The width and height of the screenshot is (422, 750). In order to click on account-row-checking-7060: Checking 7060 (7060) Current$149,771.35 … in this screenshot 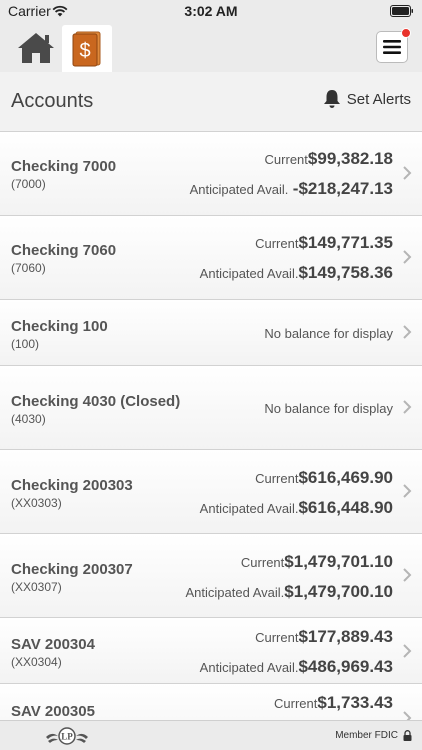, I will do `click(211, 258)`.